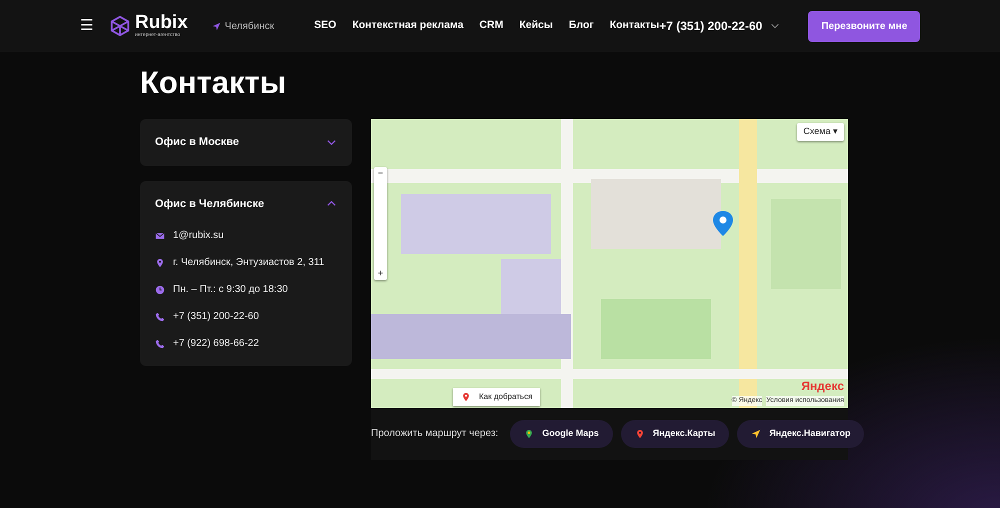 The width and height of the screenshot is (1000, 508). Describe the element at coordinates (120, 26) in the screenshot. I see `cube-icon` at that location.